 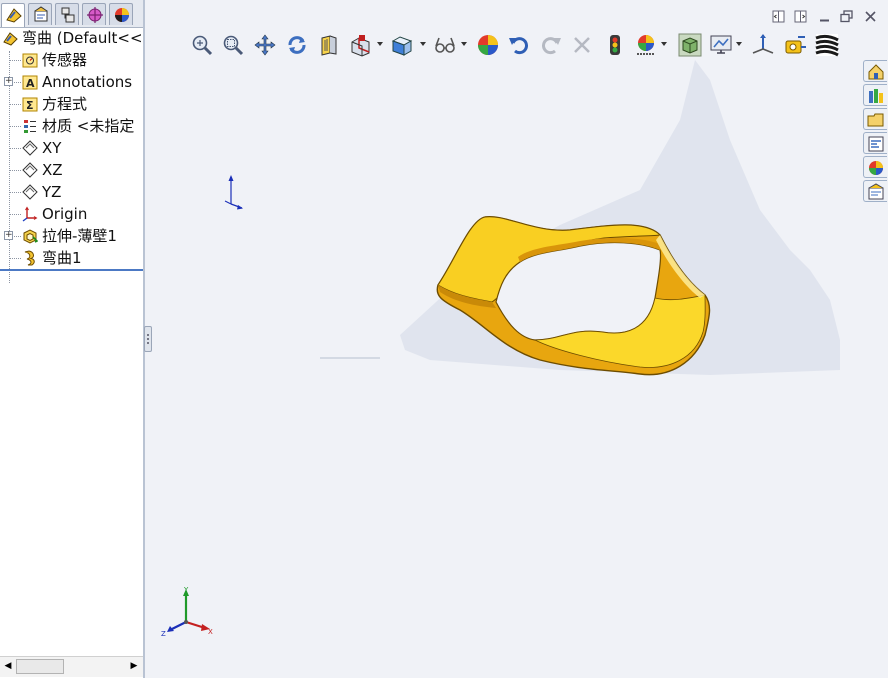 I want to click on tree-item-label: 方程式, so click(x=65, y=104).